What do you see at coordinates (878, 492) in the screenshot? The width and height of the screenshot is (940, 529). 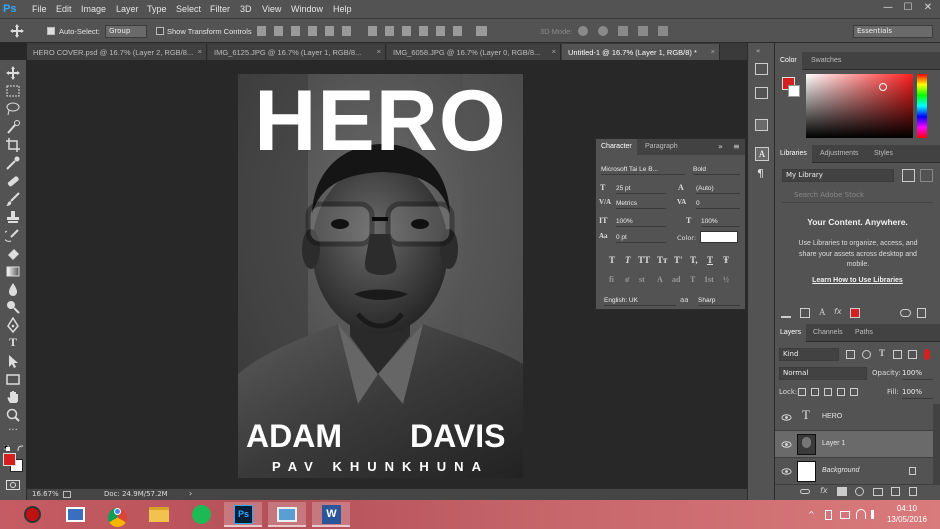 I see `group-icon` at bounding box center [878, 492].